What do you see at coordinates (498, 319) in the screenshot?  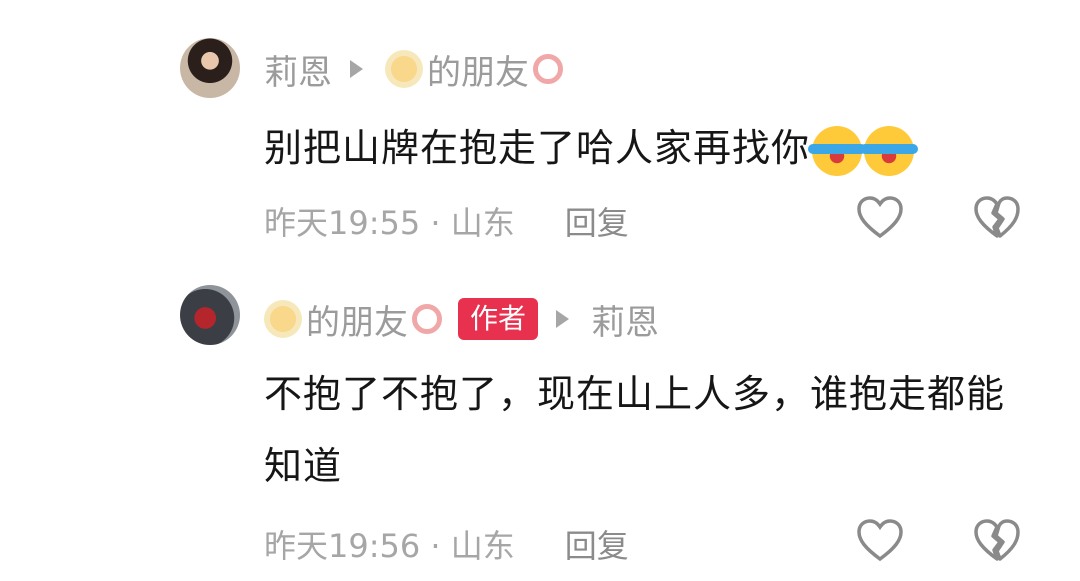 I see `author-badge: 作者` at bounding box center [498, 319].